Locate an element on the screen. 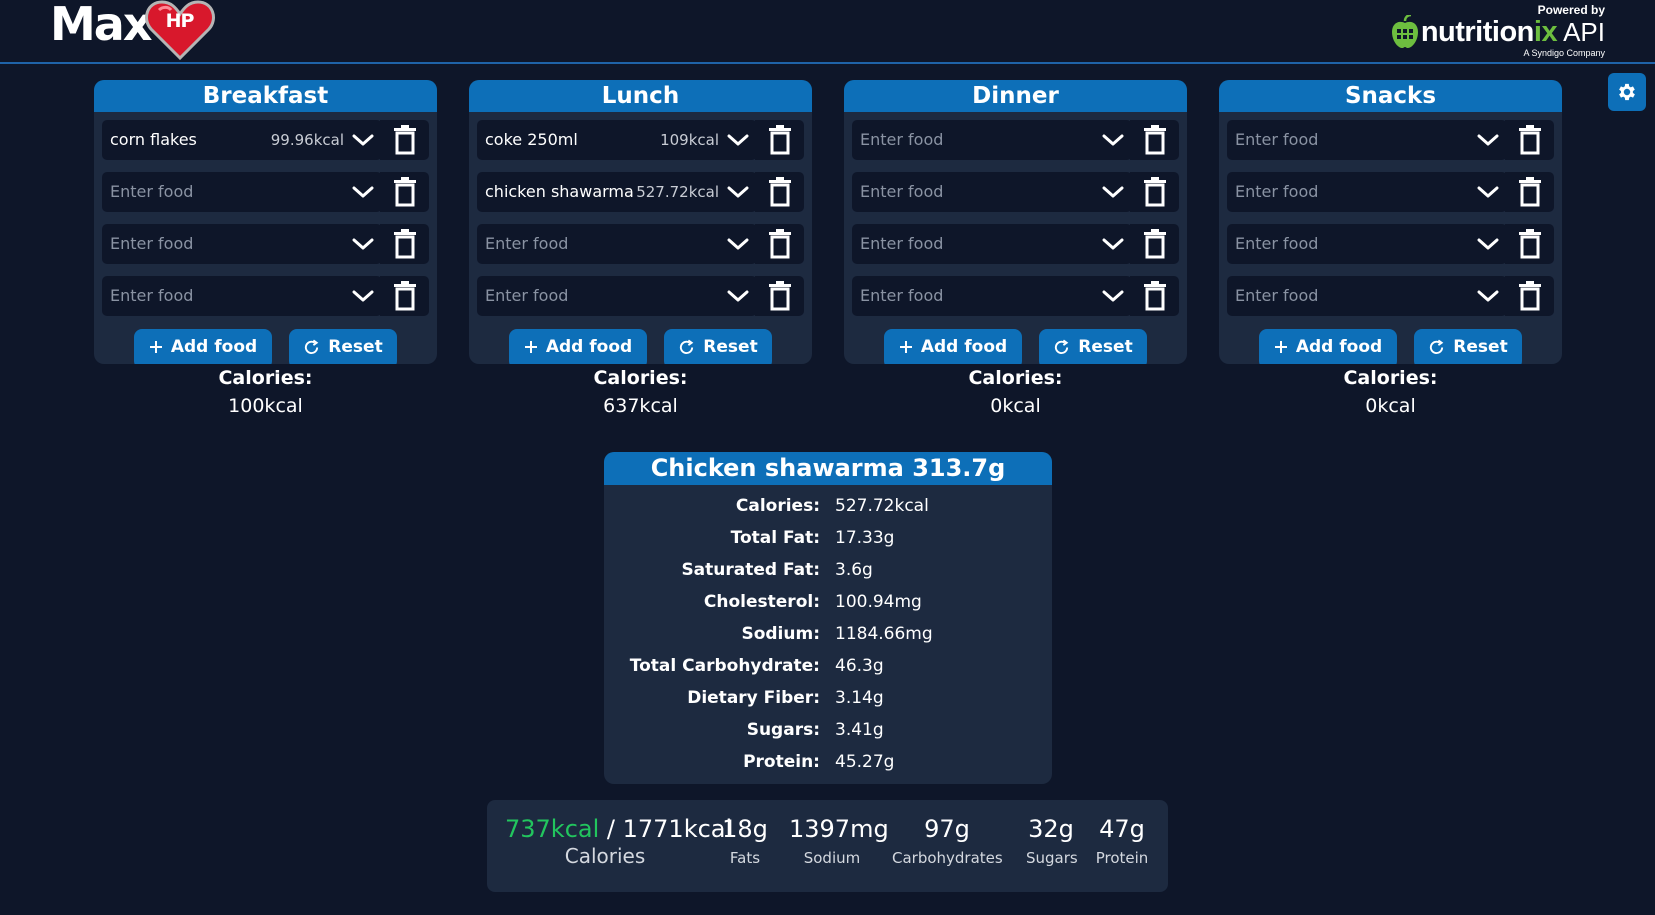 This screenshot has height=915, width=1655. plus-icon is located at coordinates (1281, 347).